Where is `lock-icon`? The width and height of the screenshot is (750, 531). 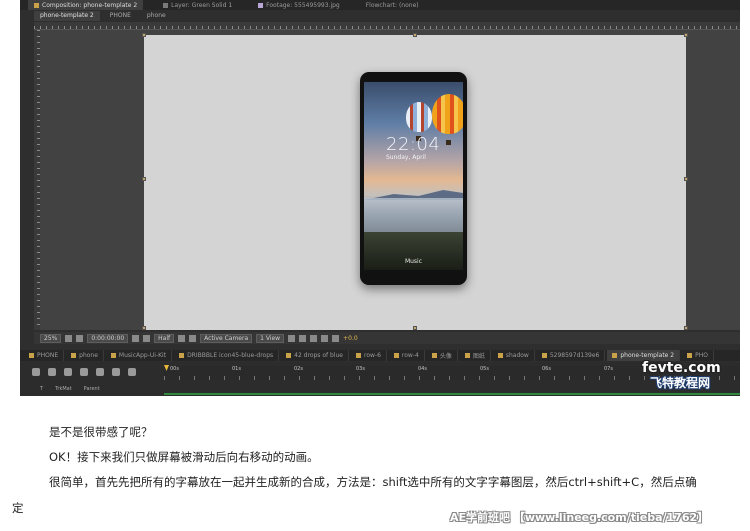 lock-icon is located at coordinates (36, 5).